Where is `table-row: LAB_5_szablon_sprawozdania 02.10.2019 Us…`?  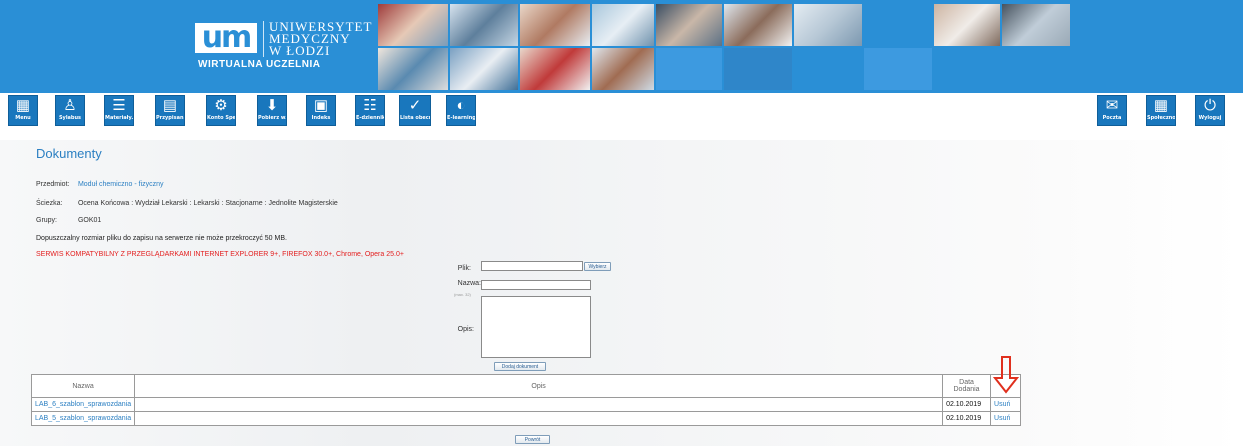
table-row: LAB_5_szablon_sprawozdania 02.10.2019 Us… is located at coordinates (525, 418).